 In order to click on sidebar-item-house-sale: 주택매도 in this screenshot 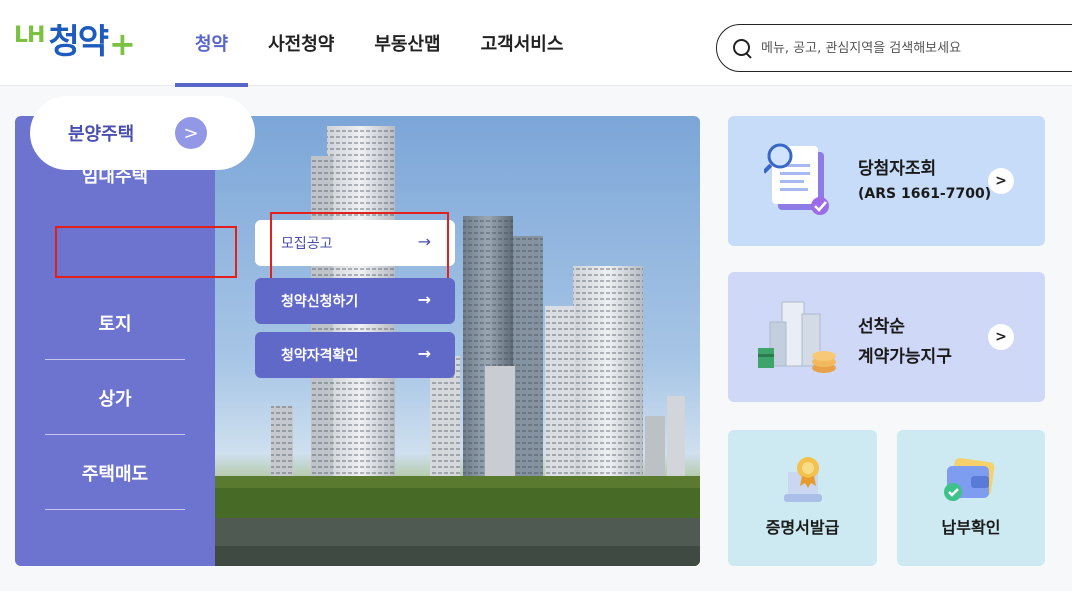, I will do `click(115, 473)`.